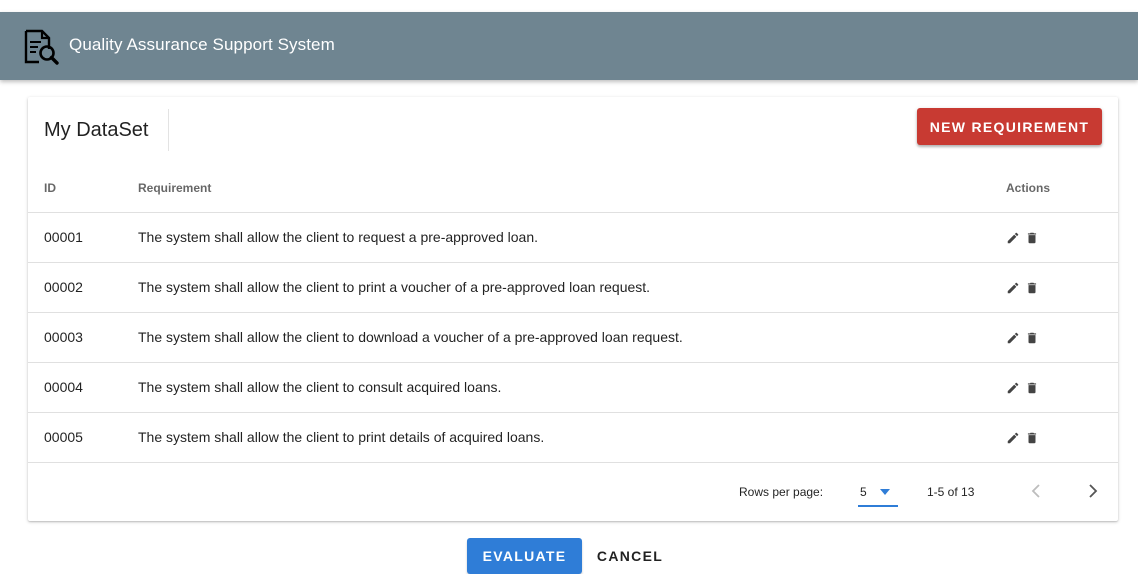 The image size is (1138, 574). What do you see at coordinates (1036, 491) in the screenshot?
I see `chevron-left-icon` at bounding box center [1036, 491].